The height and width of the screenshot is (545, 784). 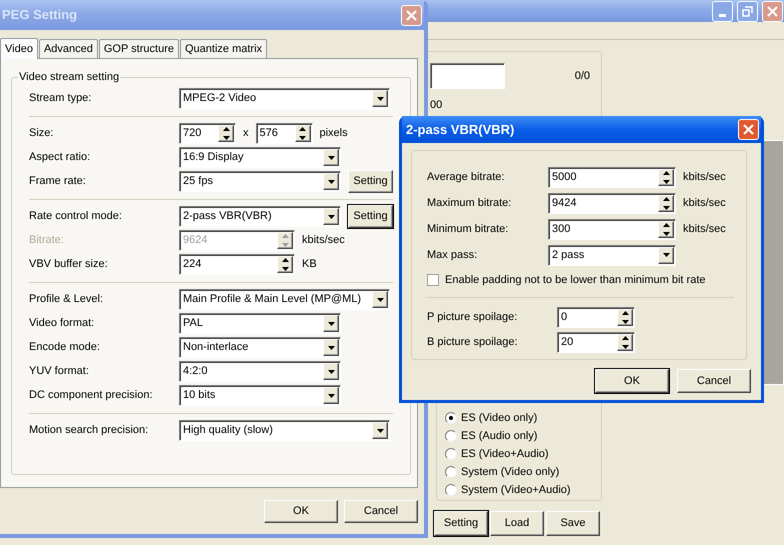 I want to click on field-label: Profile & Level:, so click(x=66, y=300).